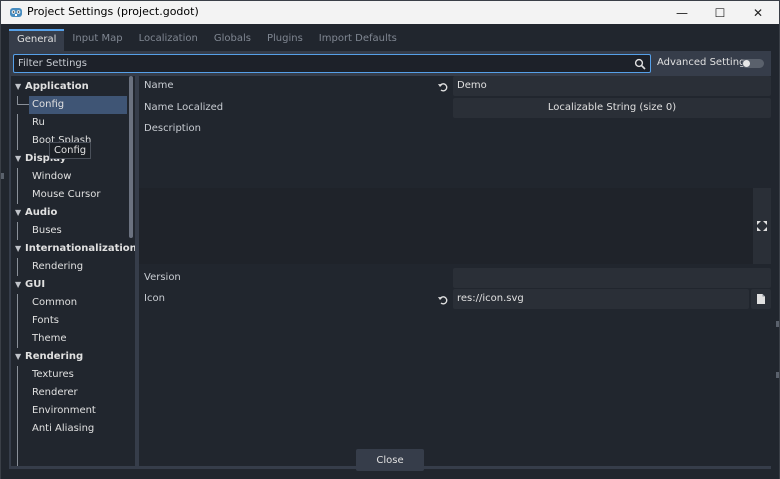 The width and height of the screenshot is (780, 479). What do you see at coordinates (358, 40) in the screenshot?
I see `tab-import-defaults: Import Defaults` at bounding box center [358, 40].